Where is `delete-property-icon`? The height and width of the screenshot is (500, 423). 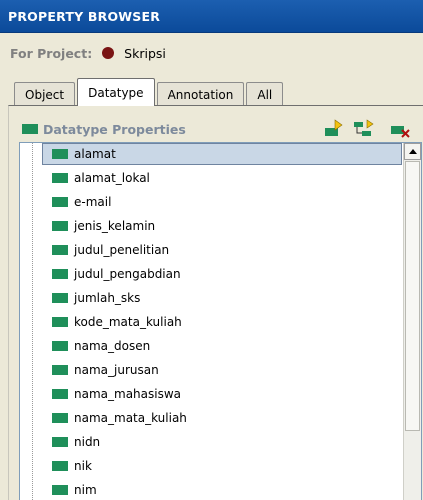
delete-property-icon is located at coordinates (400, 129).